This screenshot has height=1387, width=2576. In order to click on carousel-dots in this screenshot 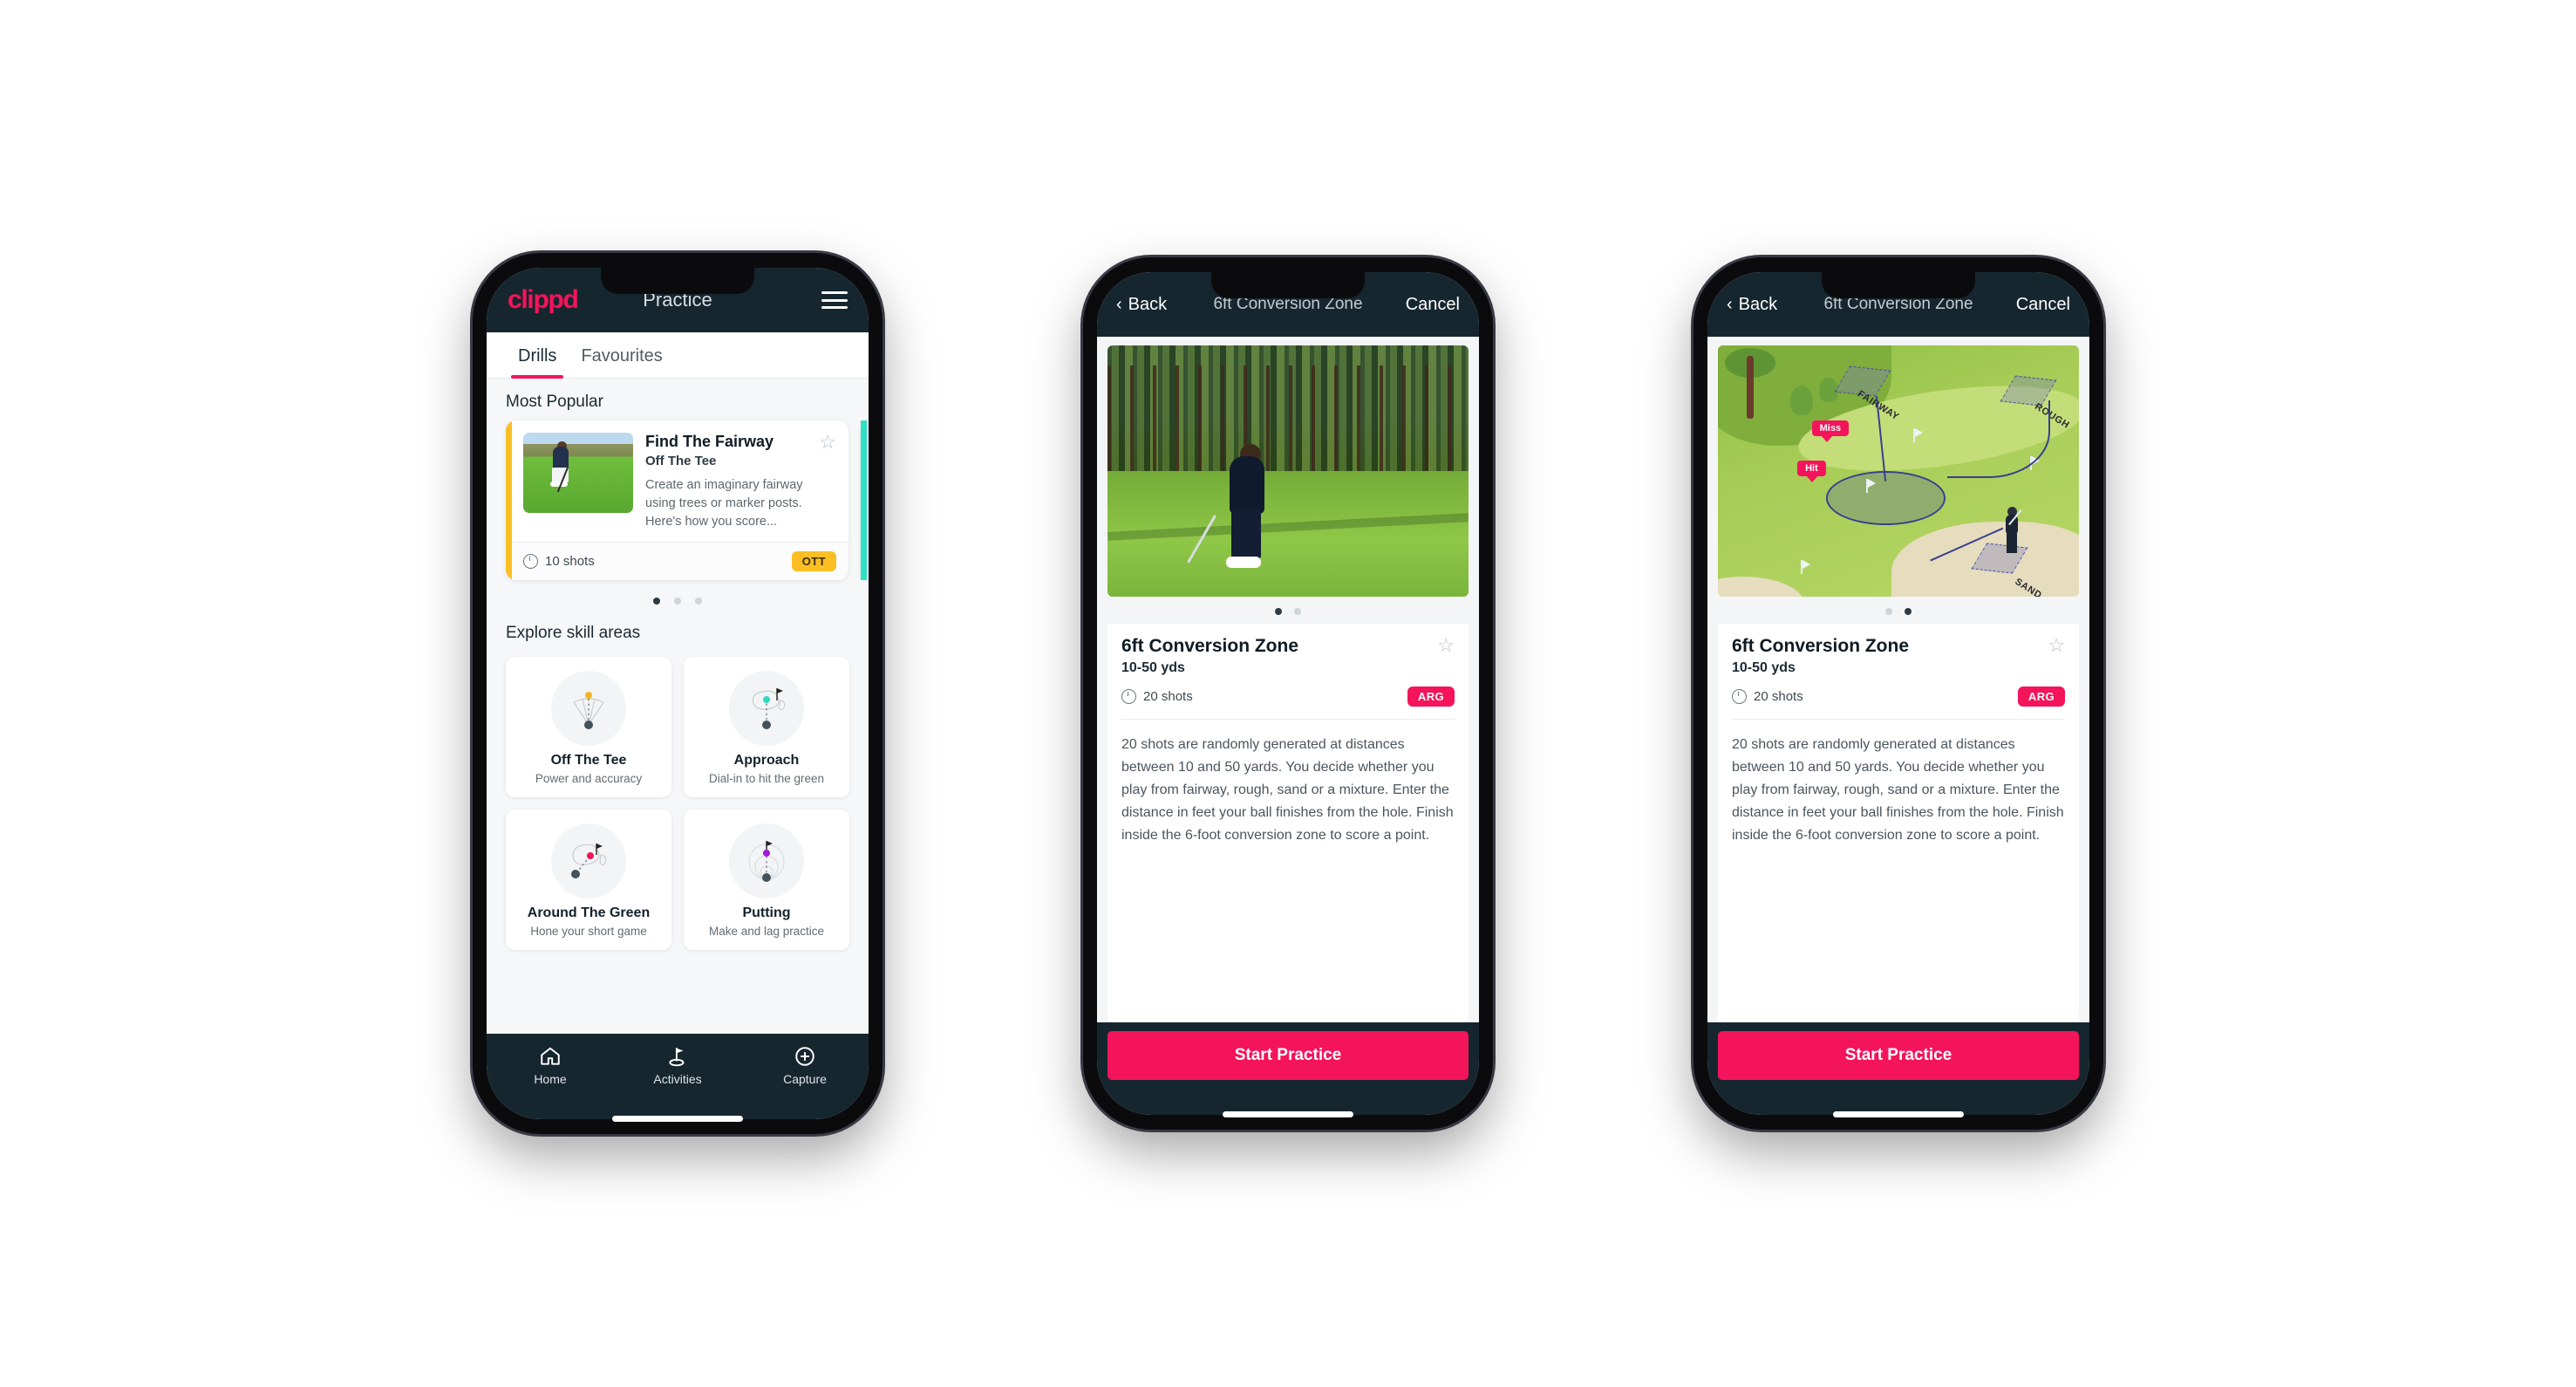, I will do `click(678, 595)`.